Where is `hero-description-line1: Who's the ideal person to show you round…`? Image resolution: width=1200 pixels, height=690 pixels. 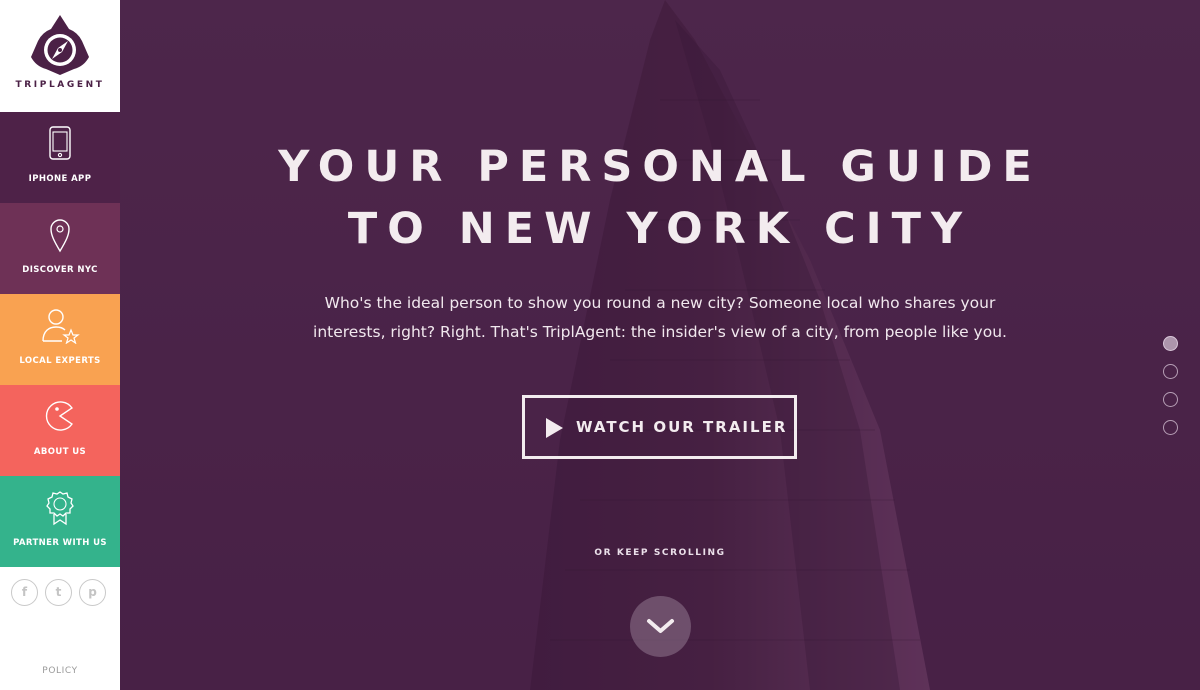 hero-description-line1: Who's the ideal person to show you round… is located at coordinates (660, 303).